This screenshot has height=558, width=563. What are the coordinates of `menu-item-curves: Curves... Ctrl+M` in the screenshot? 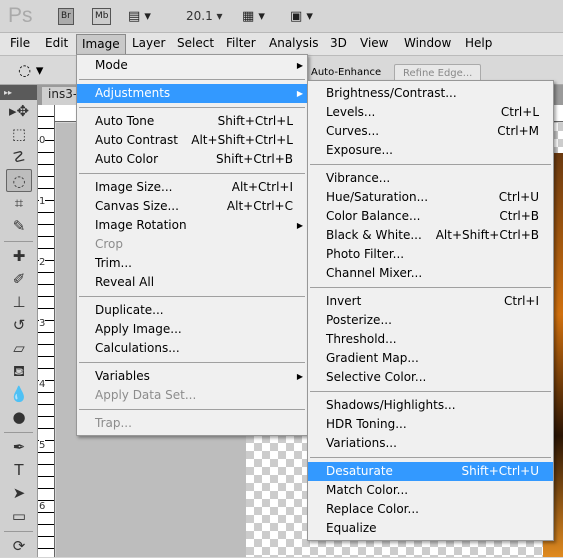 It's located at (430, 131).